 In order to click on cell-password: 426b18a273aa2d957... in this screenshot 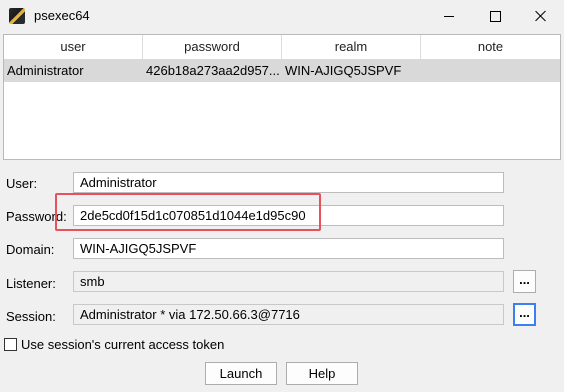, I will do `click(213, 70)`.